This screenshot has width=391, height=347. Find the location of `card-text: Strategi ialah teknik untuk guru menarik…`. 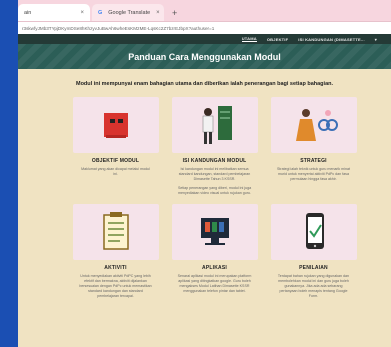

card-text: Strategi ialah teknik untuk guru menarik… is located at coordinates (313, 174).